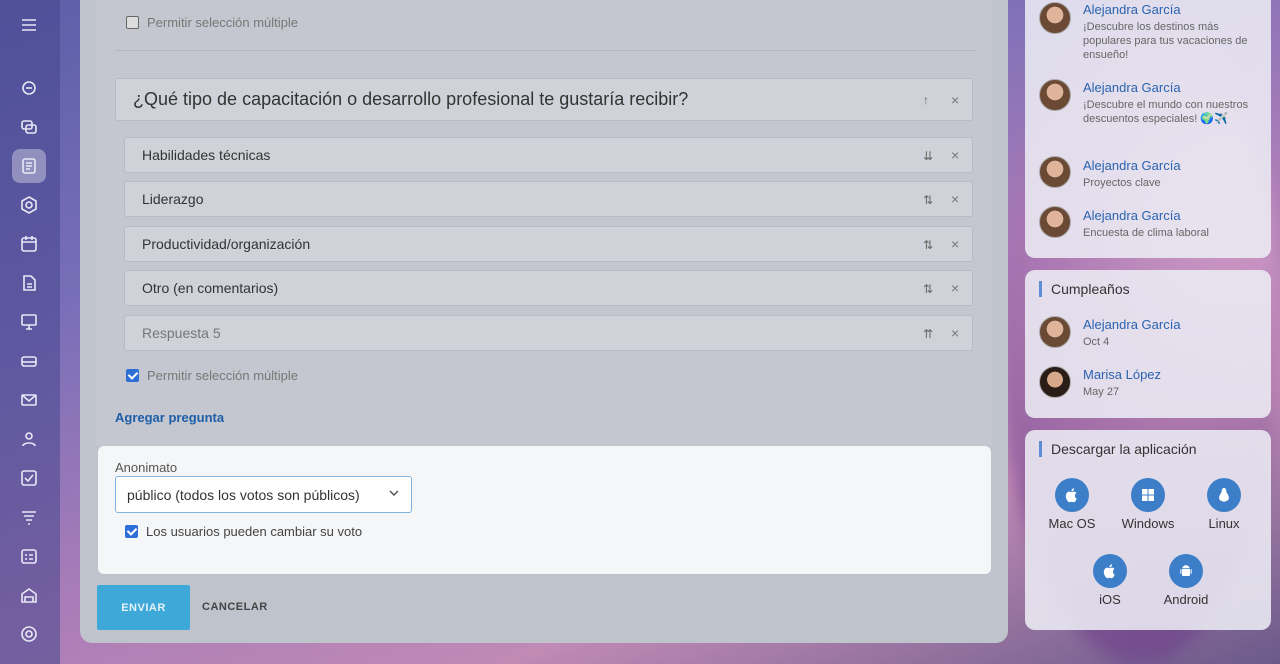 This screenshot has width=1280, height=664. What do you see at coordinates (394, 493) in the screenshot?
I see `chevron-down-icon` at bounding box center [394, 493].